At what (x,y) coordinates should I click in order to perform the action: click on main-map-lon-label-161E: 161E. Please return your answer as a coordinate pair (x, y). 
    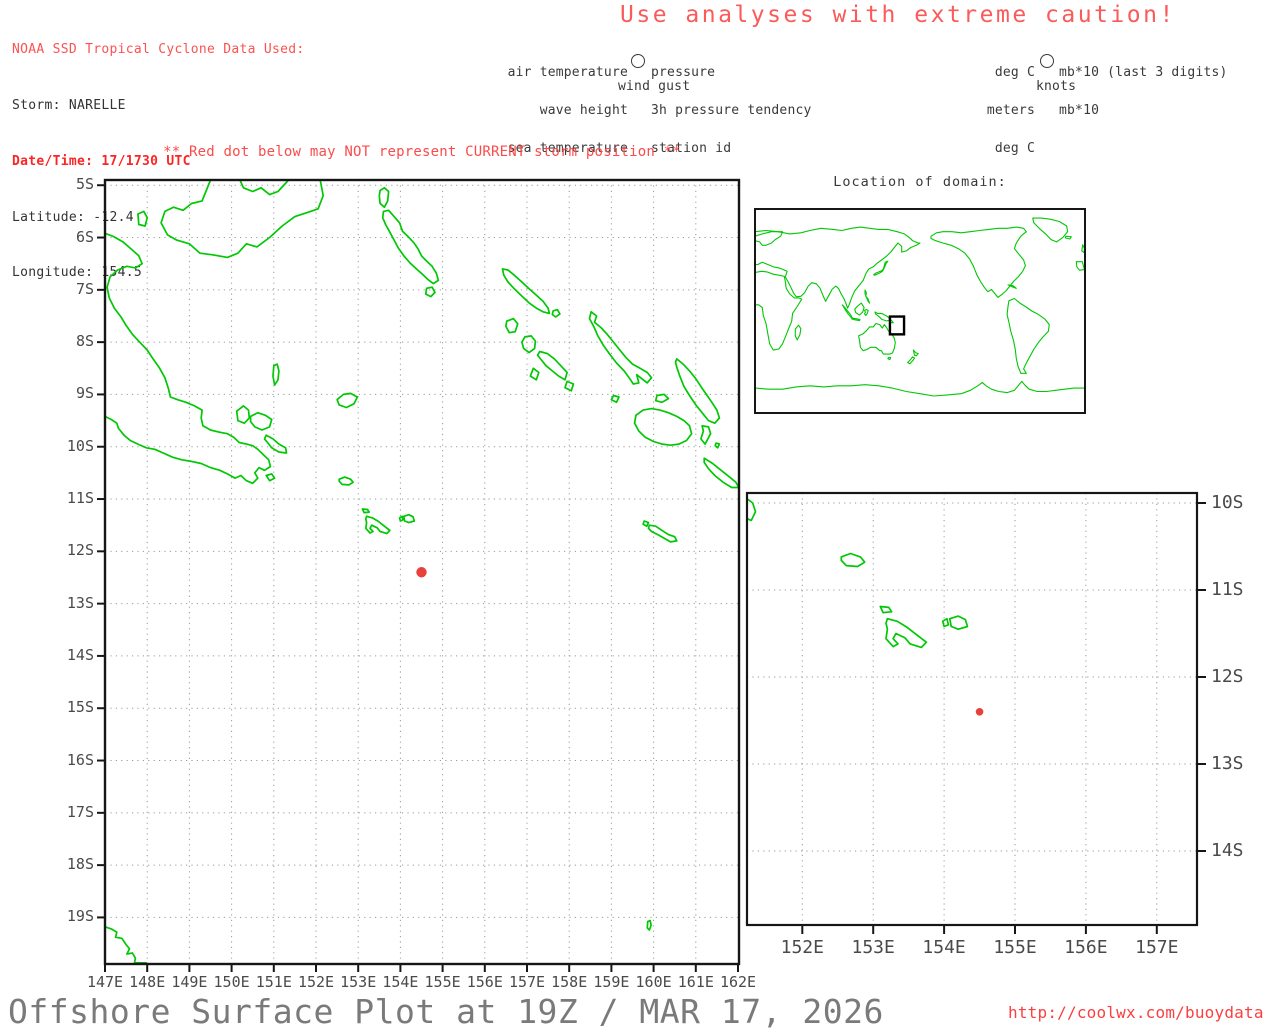
    Looking at the image, I should click on (695, 982).